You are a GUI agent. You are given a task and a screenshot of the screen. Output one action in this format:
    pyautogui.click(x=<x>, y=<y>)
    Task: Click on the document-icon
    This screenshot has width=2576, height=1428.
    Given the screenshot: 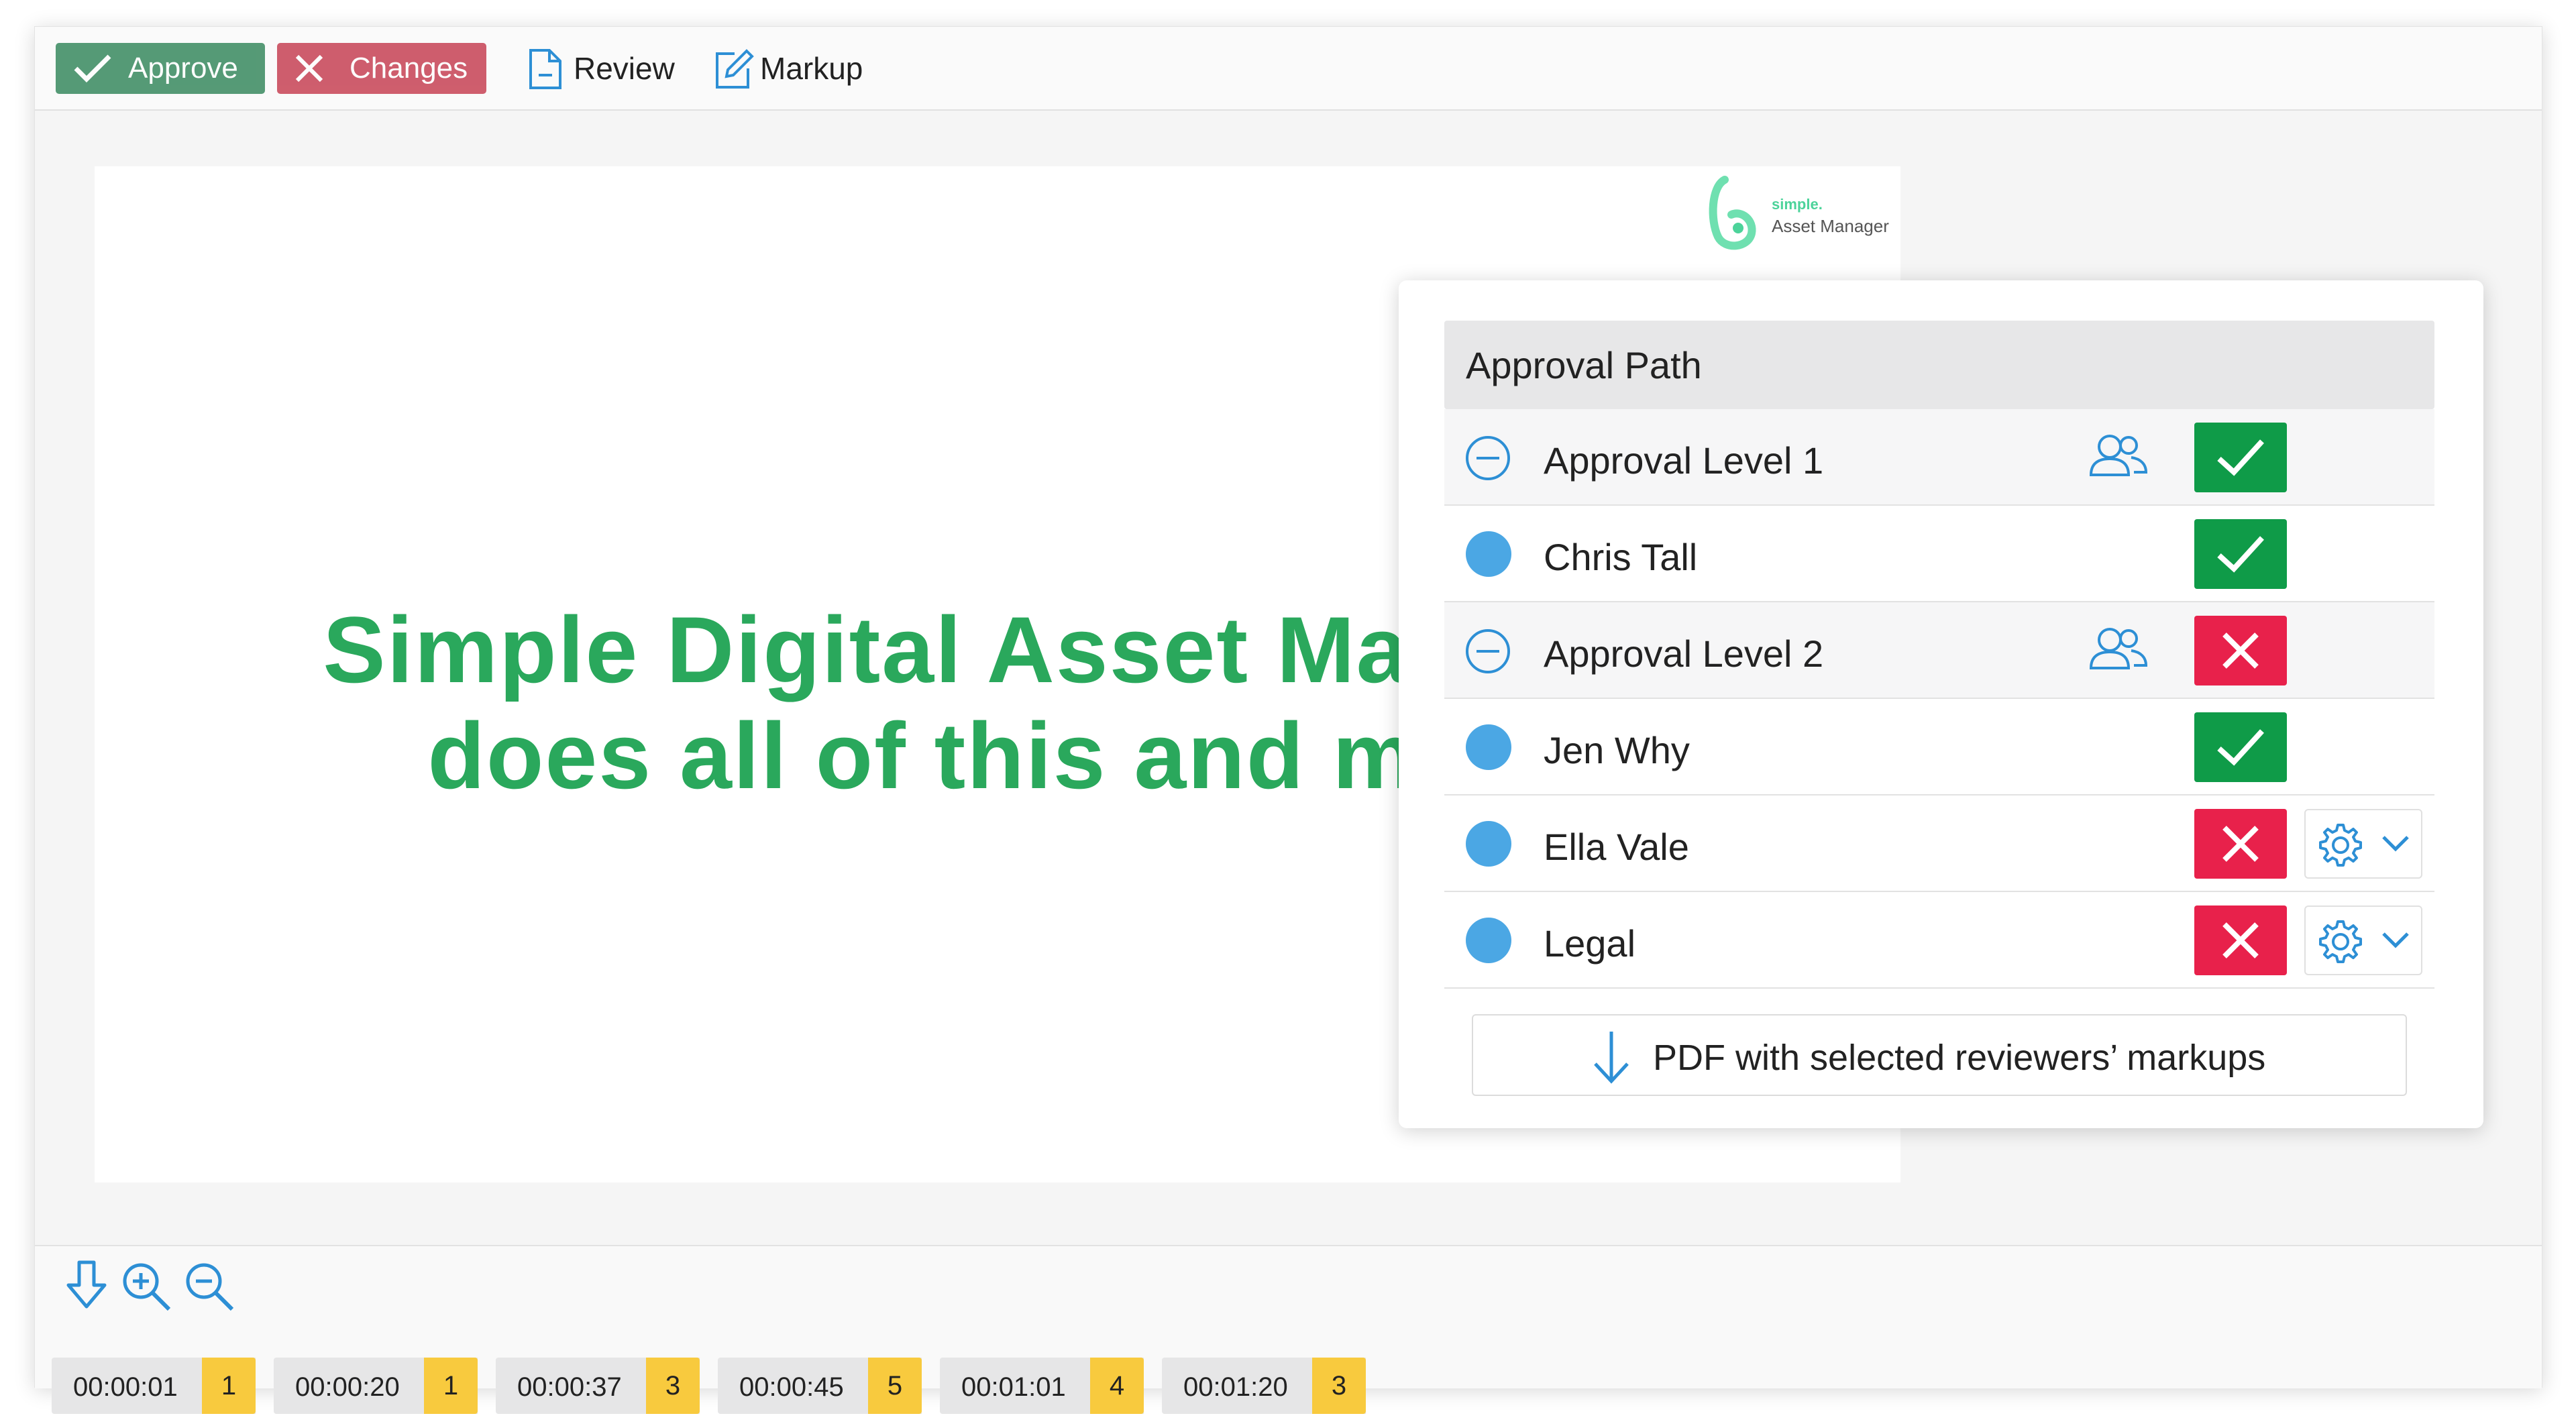 What is the action you would take?
    pyautogui.click(x=545, y=69)
    